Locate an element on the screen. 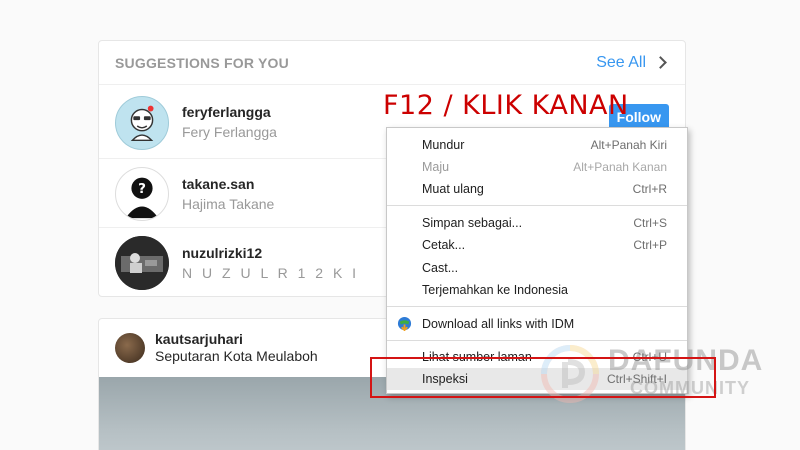 The image size is (800, 450). idm-globe-icon is located at coordinates (404, 323).